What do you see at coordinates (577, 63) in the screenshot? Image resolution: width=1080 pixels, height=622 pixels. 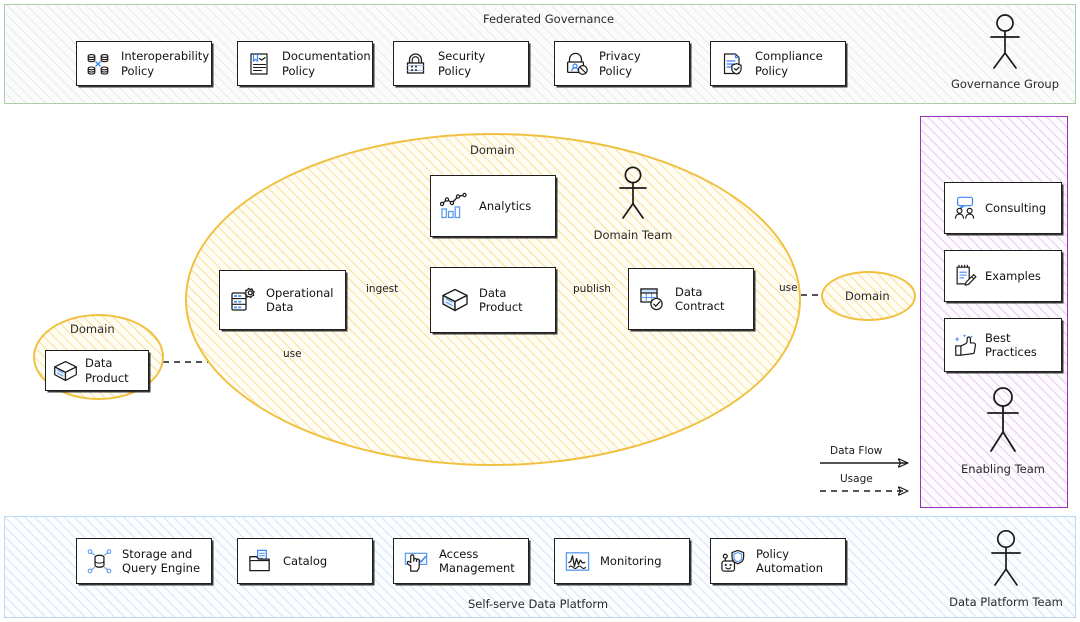 I see `privacy-lock-person-icon` at bounding box center [577, 63].